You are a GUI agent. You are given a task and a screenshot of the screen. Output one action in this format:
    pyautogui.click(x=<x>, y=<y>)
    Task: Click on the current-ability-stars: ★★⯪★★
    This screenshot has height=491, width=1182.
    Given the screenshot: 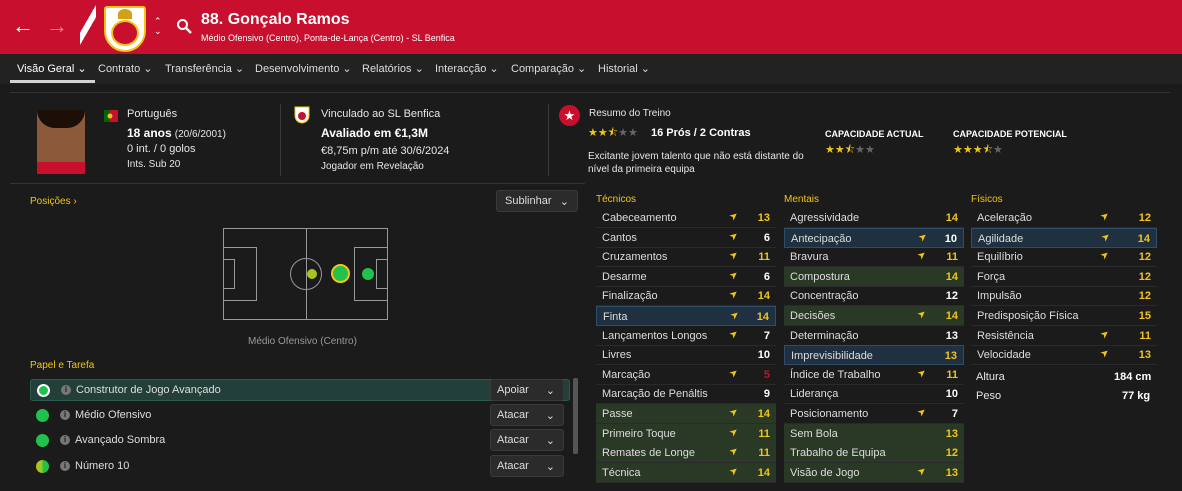 What is the action you would take?
    pyautogui.click(x=850, y=150)
    